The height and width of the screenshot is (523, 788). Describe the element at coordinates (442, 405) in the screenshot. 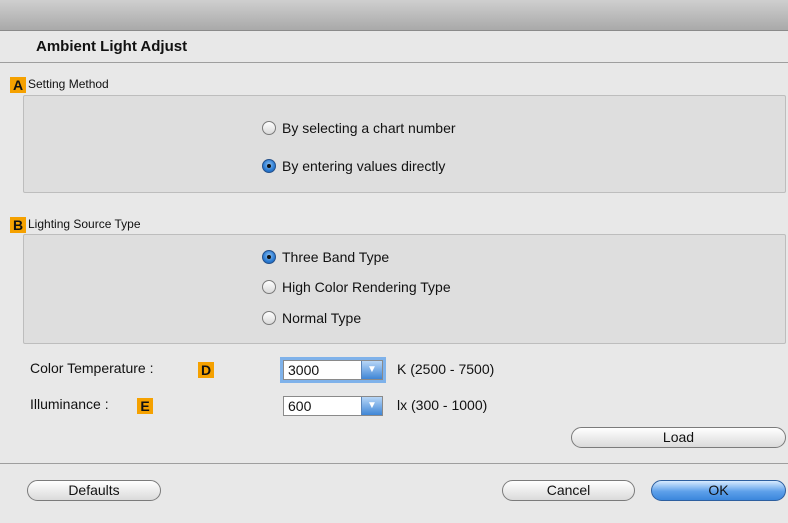

I see `illuminance-range: lx (300 - 1000)` at that location.